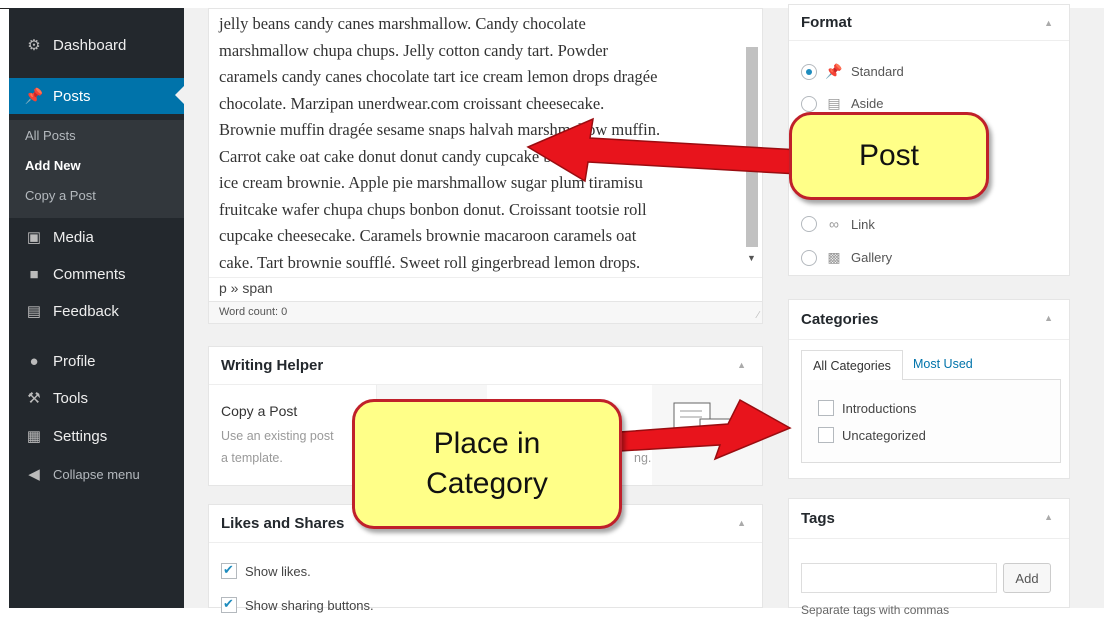 This screenshot has width=1104, height=620. I want to click on post-arrow, so click(663, 150).